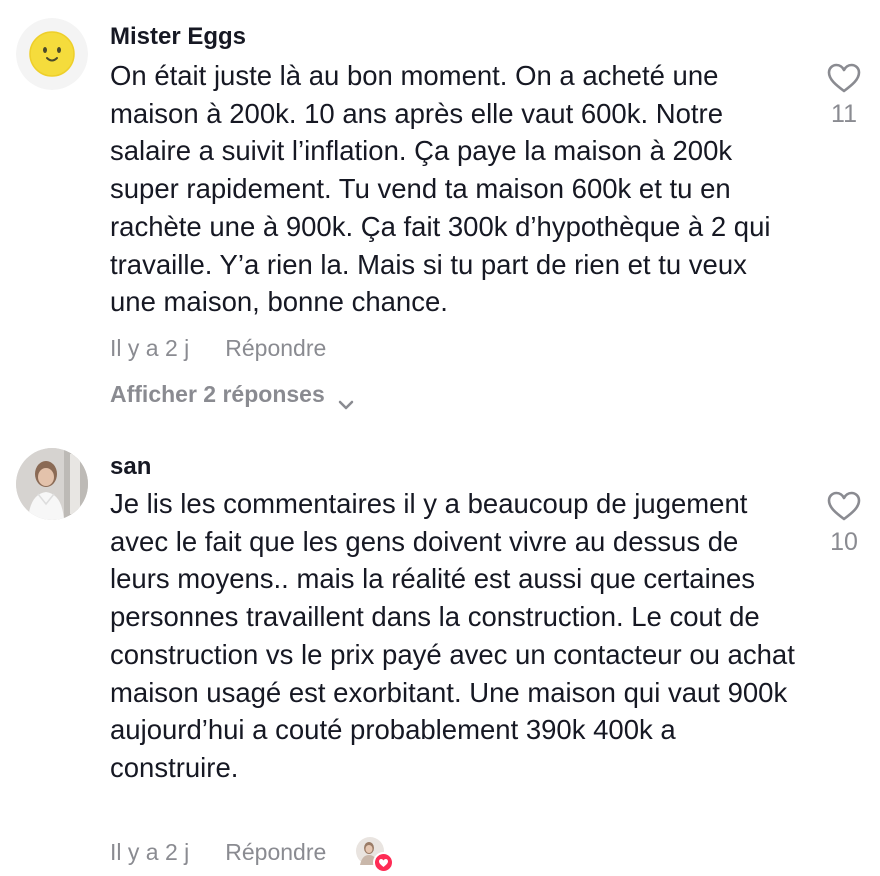 This screenshot has width=880, height=876. I want to click on egg-face-icon, so click(52, 54).